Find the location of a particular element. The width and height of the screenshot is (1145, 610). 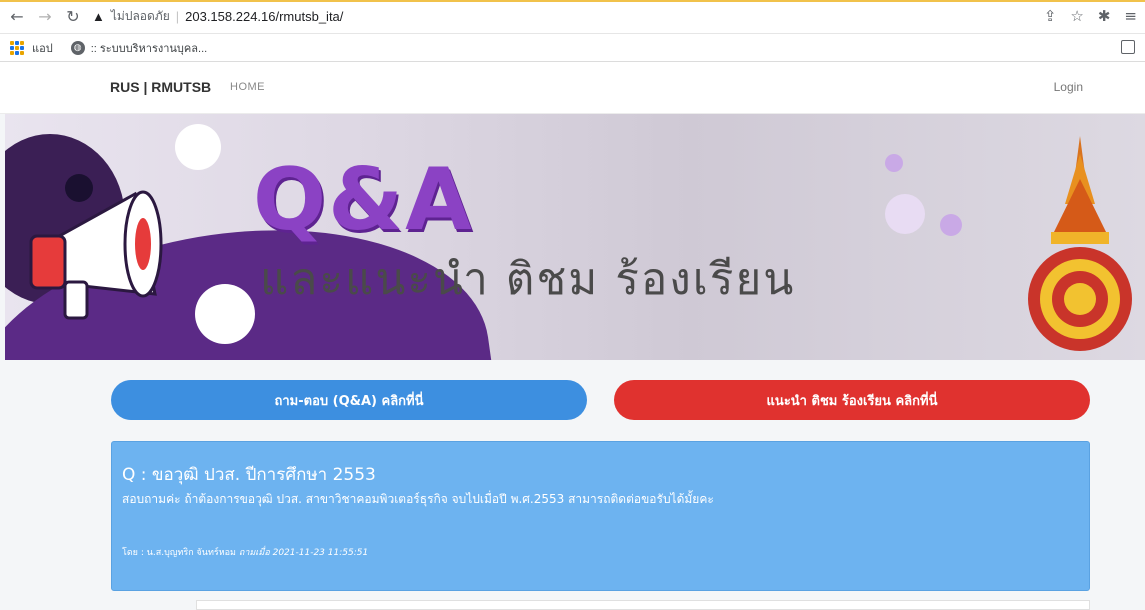

megaphone-icon is located at coordinates (96, 255).